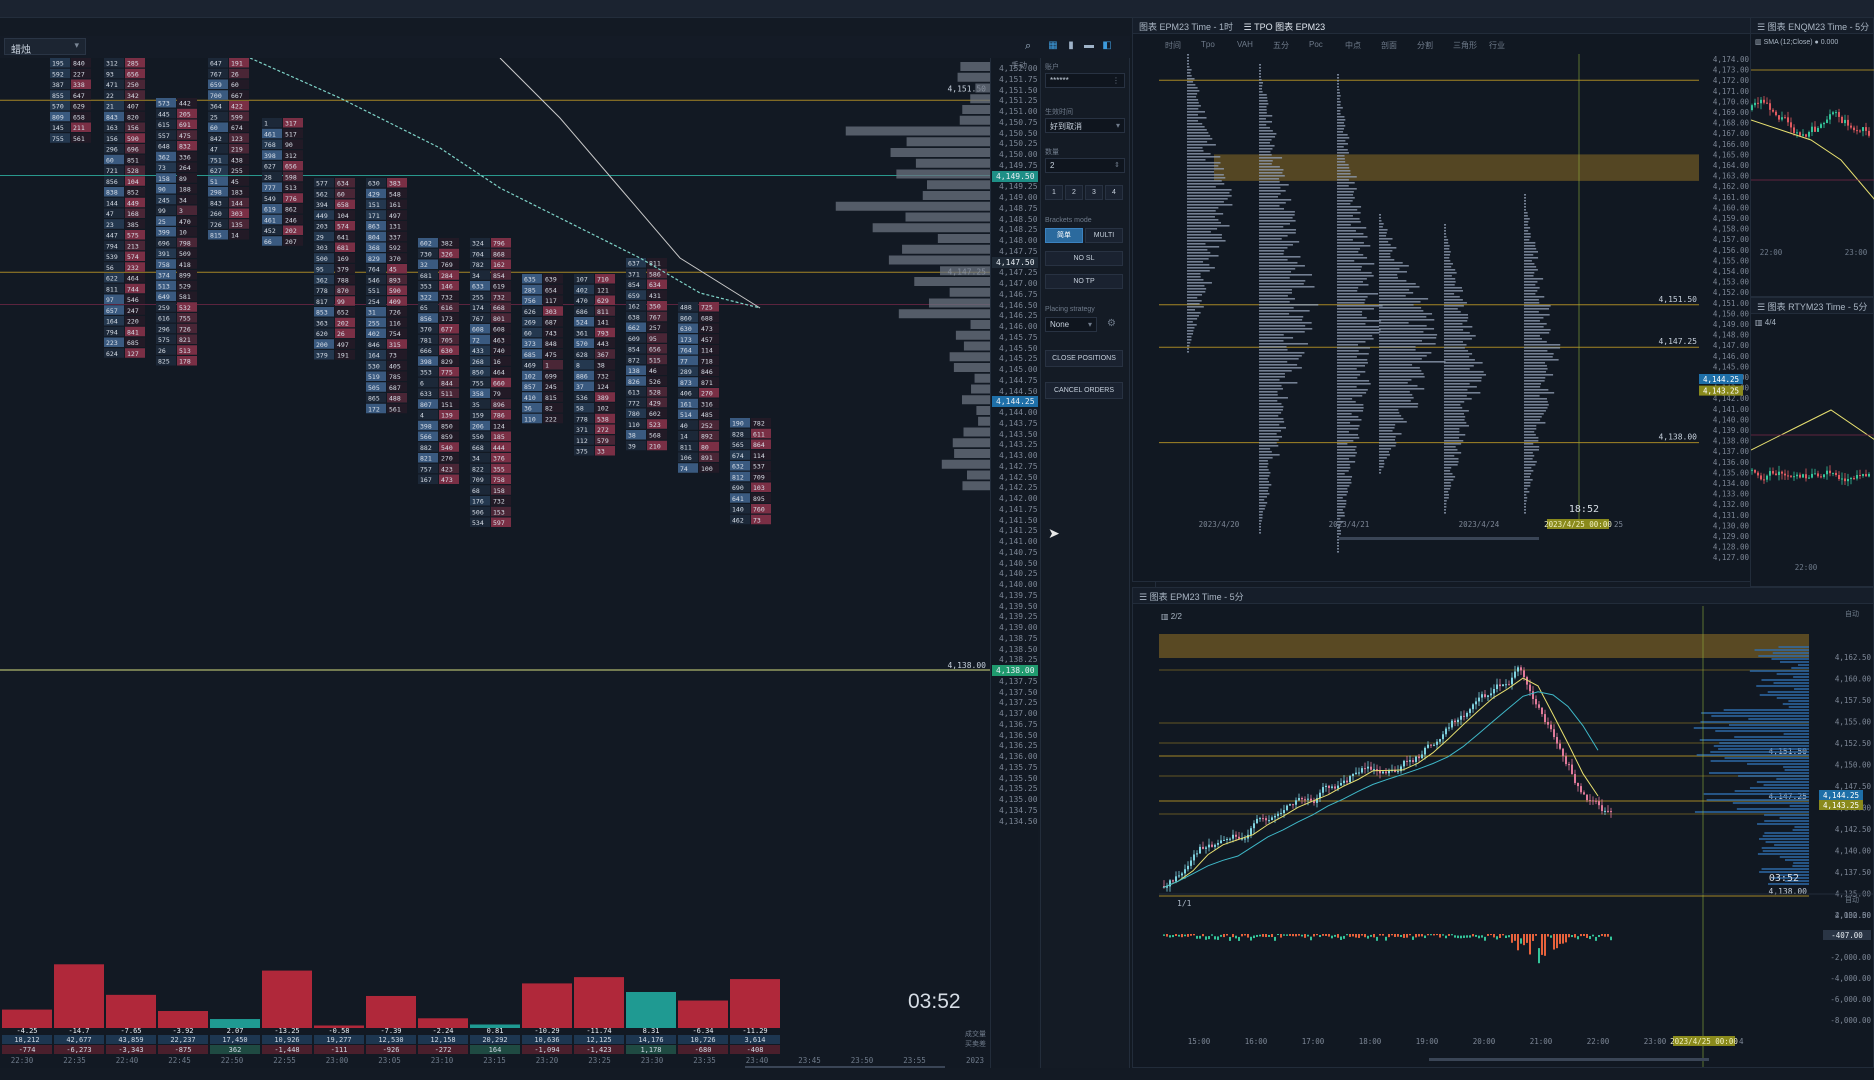  Describe the element at coordinates (1085, 165) in the screenshot. I see `quantity-stepper: 2 ⇕` at that location.